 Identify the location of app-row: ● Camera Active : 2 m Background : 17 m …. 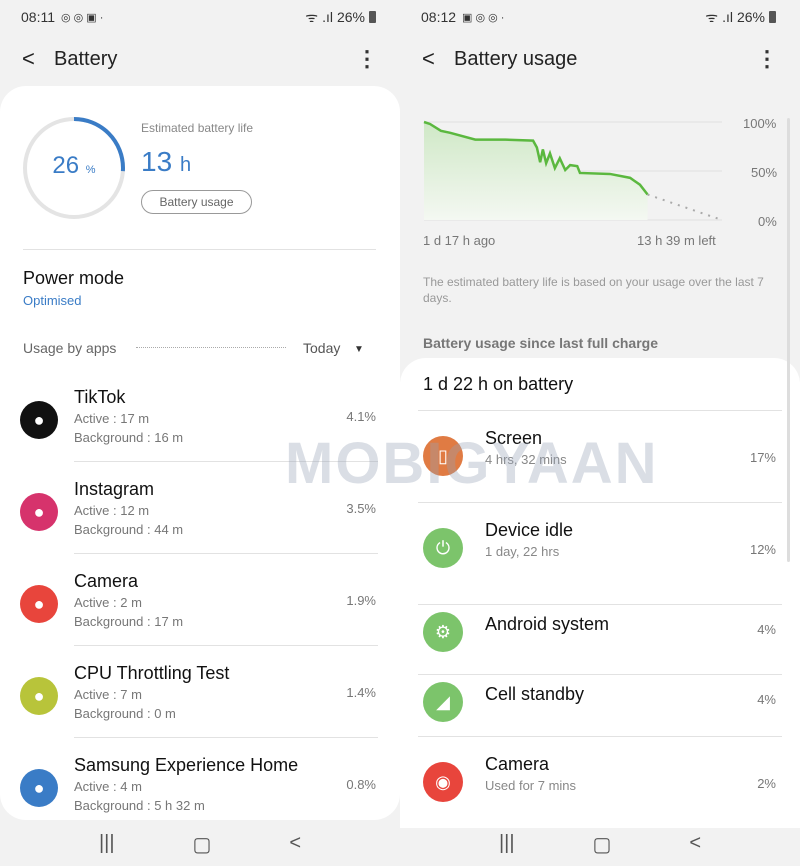
(200, 617).